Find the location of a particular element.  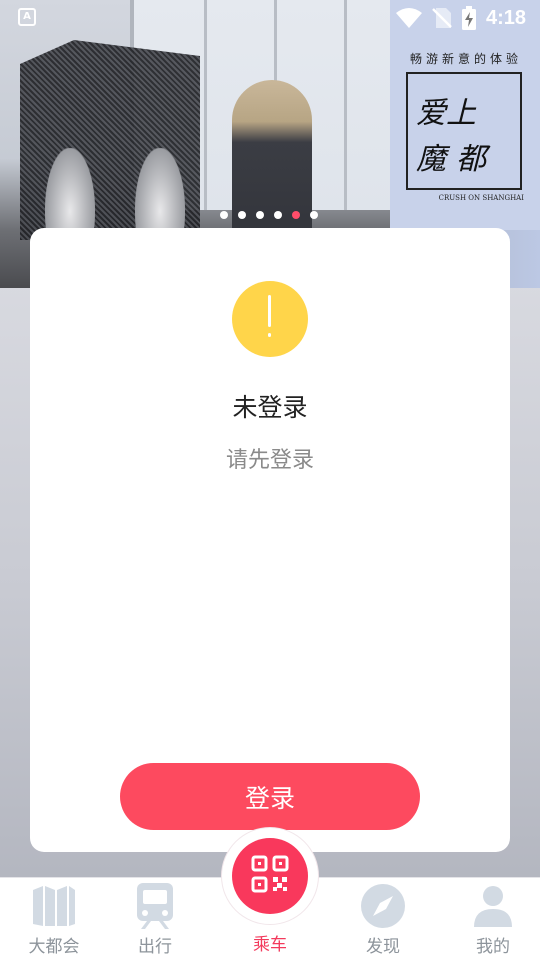

wifi-icon is located at coordinates (408, 18).